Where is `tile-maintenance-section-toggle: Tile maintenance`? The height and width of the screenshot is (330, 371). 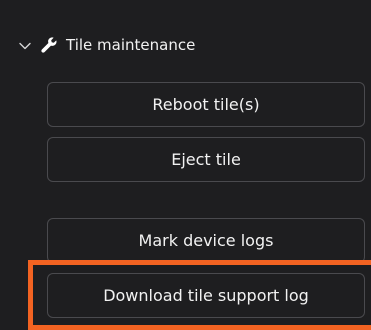
tile-maintenance-section-toggle: Tile maintenance is located at coordinates (106, 45).